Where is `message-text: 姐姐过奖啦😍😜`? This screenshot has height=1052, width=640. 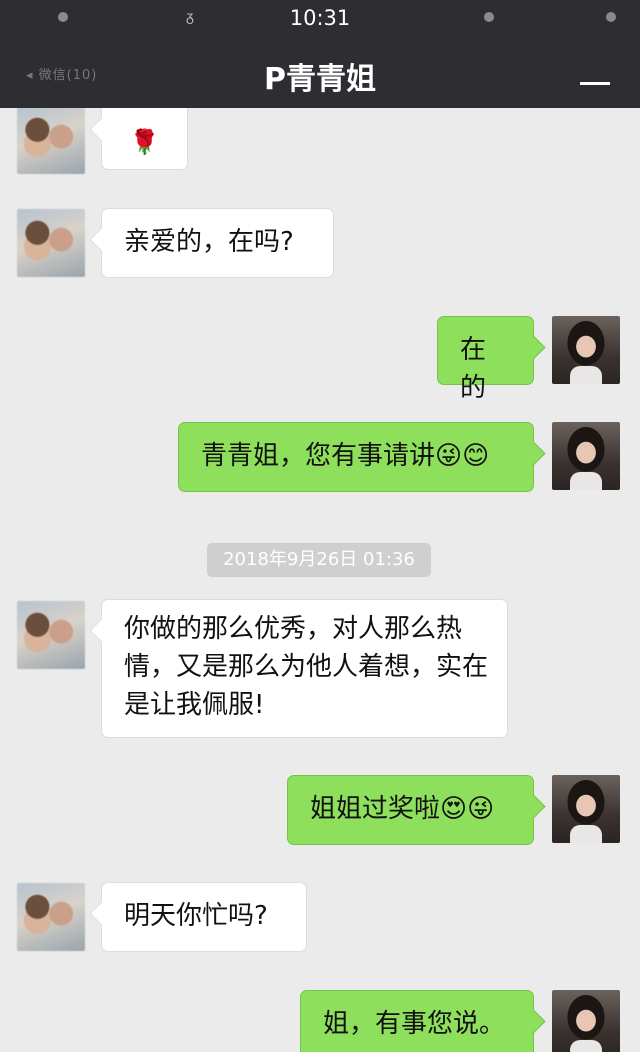
message-text: 姐姐过奖啦😍😜 is located at coordinates (402, 809).